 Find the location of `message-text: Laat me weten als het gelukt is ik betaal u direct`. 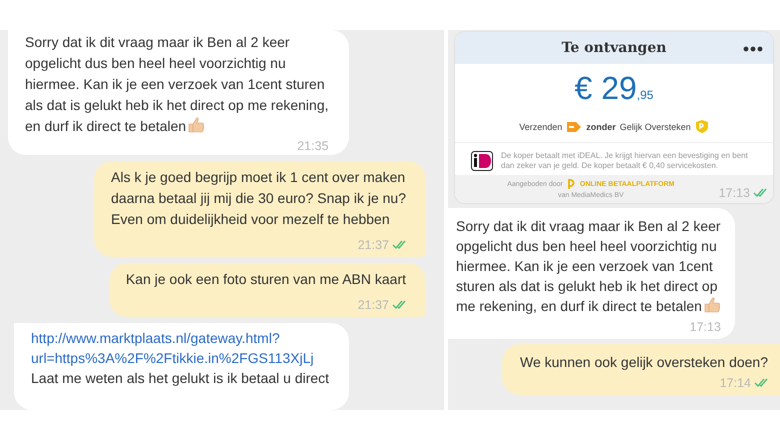

message-text: Laat me weten als het gelukt is ik betaal u direct is located at coordinates (180, 378).